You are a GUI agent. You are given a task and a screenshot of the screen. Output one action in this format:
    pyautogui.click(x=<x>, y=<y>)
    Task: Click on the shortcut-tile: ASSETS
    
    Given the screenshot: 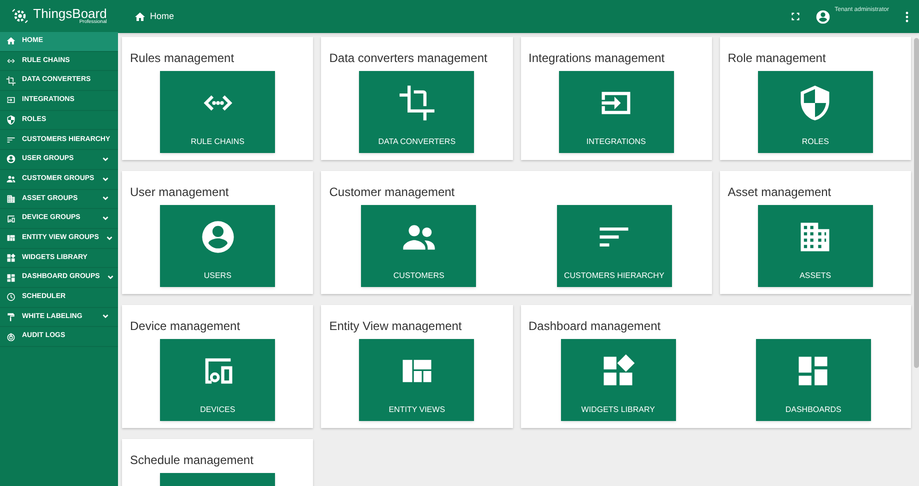 What is the action you would take?
    pyautogui.click(x=815, y=246)
    